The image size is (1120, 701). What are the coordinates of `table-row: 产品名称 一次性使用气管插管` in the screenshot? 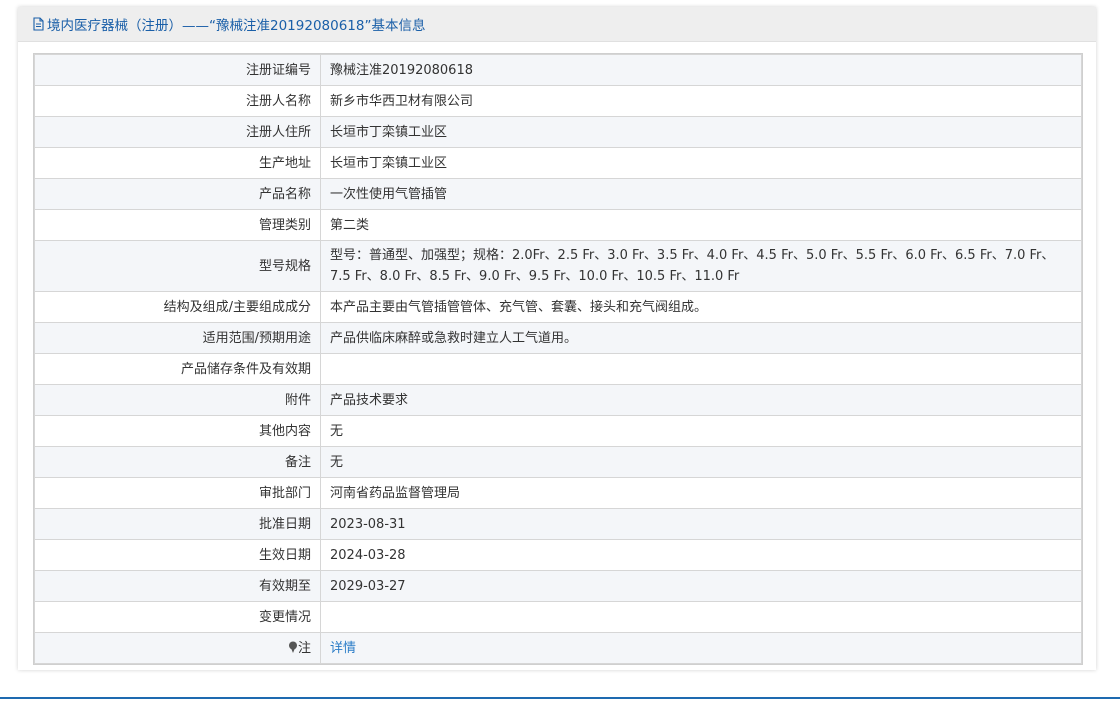 It's located at (558, 194).